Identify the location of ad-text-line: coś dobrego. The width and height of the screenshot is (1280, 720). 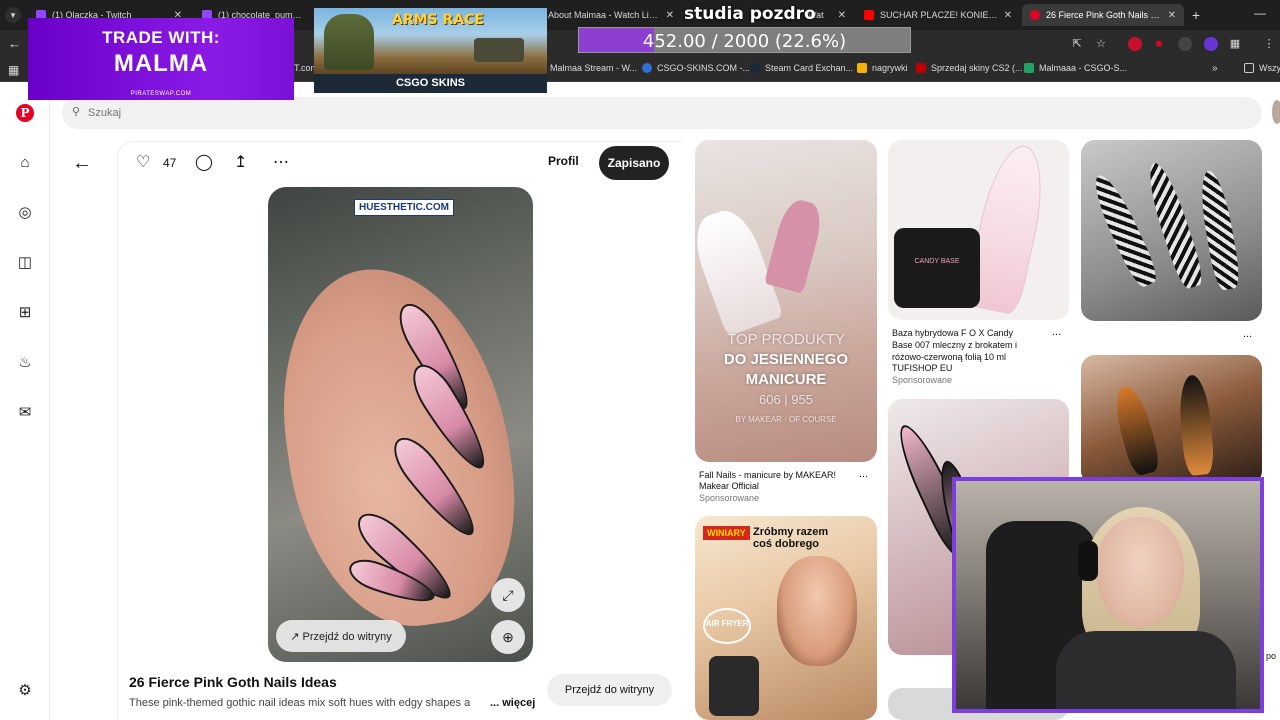
(786, 544).